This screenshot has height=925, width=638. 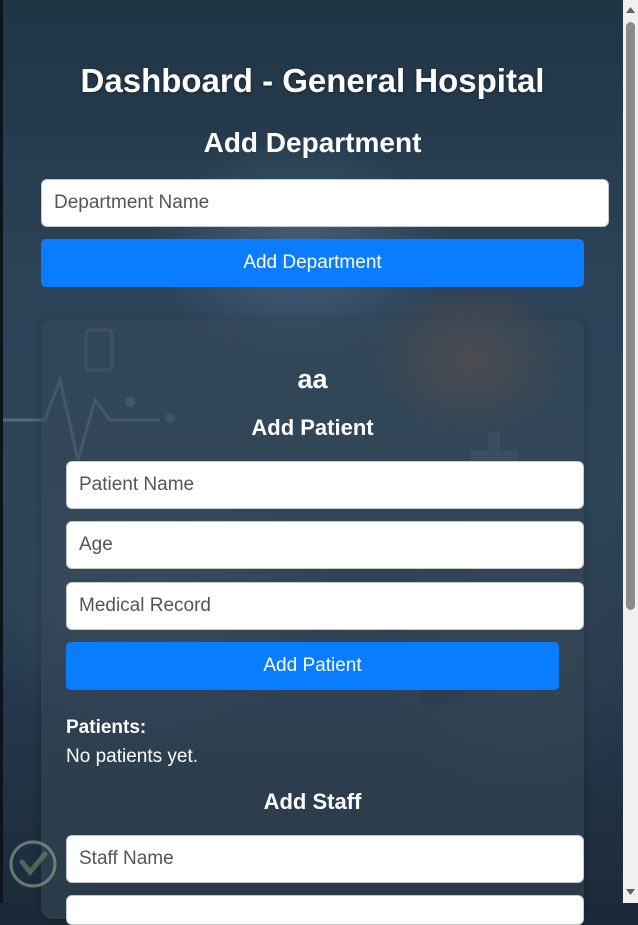 What do you see at coordinates (312, 379) in the screenshot?
I see `department-name: aa` at bounding box center [312, 379].